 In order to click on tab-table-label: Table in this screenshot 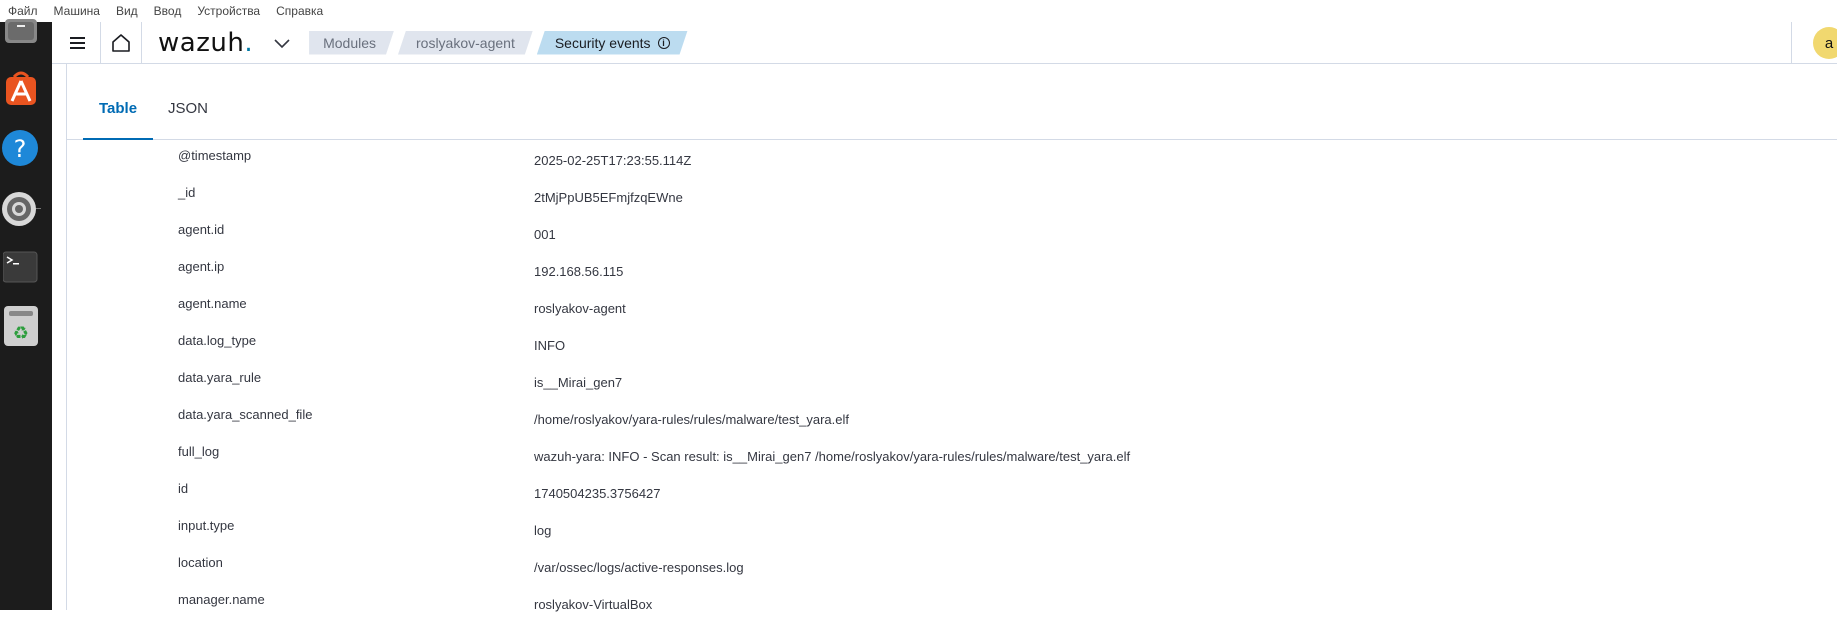, I will do `click(118, 108)`.